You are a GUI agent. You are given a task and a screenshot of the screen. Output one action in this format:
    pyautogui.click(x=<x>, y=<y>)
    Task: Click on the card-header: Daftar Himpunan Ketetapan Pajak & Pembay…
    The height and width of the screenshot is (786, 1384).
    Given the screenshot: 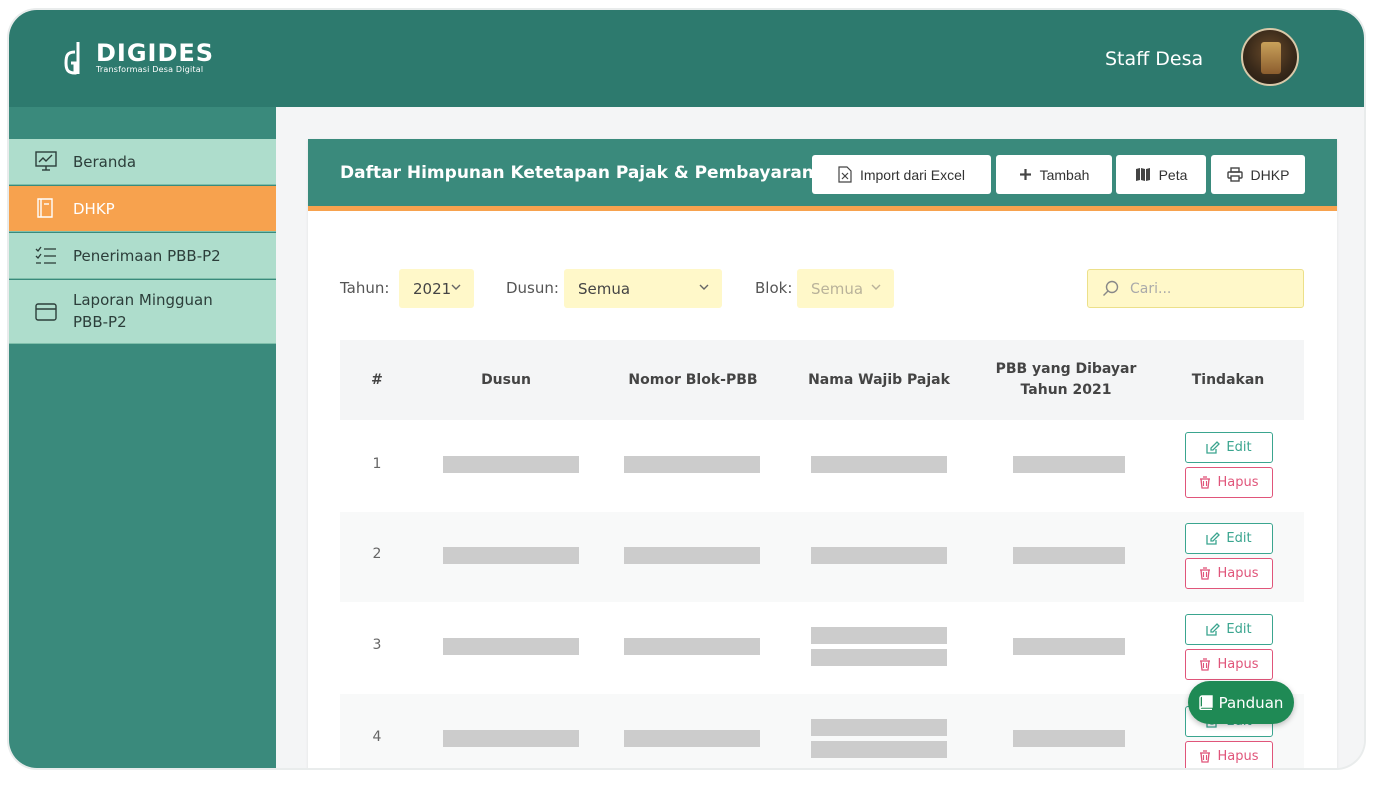 What is the action you would take?
    pyautogui.click(x=822, y=175)
    